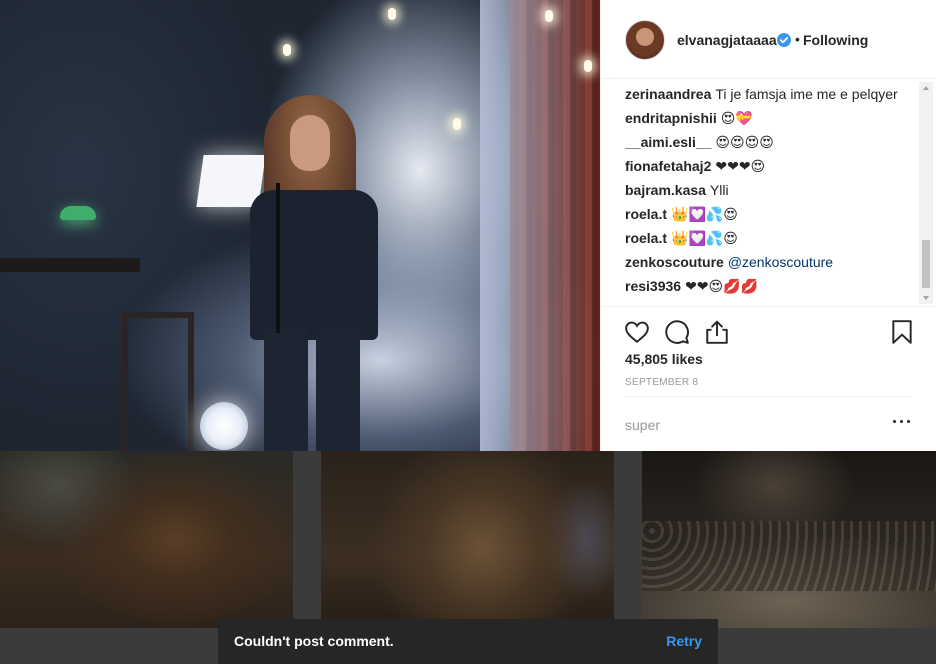  Describe the element at coordinates (668, 94) in the screenshot. I see `comment-username: zerinaandrea` at that location.